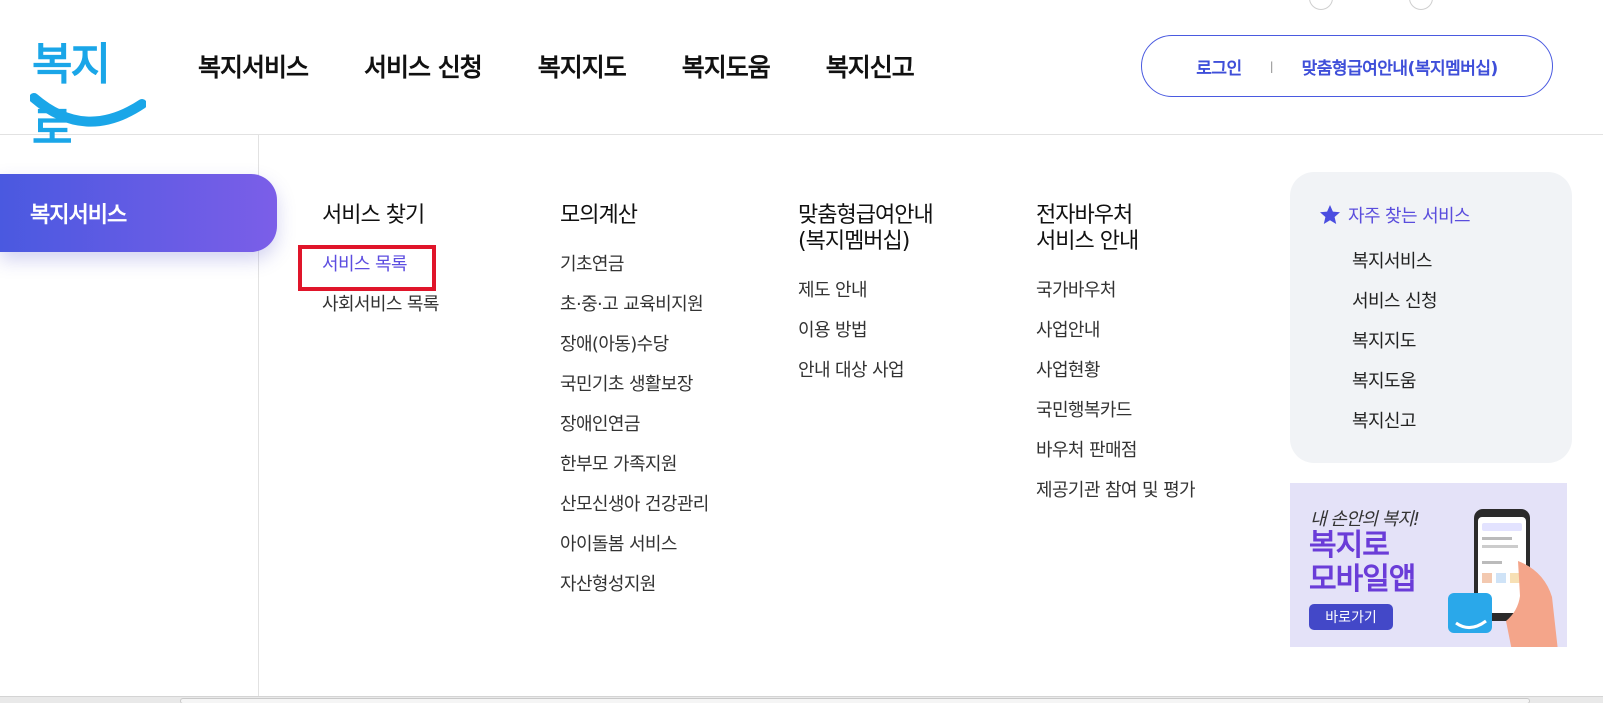  What do you see at coordinates (423, 66) in the screenshot?
I see `gnb-service-apply: 서비스 신청` at bounding box center [423, 66].